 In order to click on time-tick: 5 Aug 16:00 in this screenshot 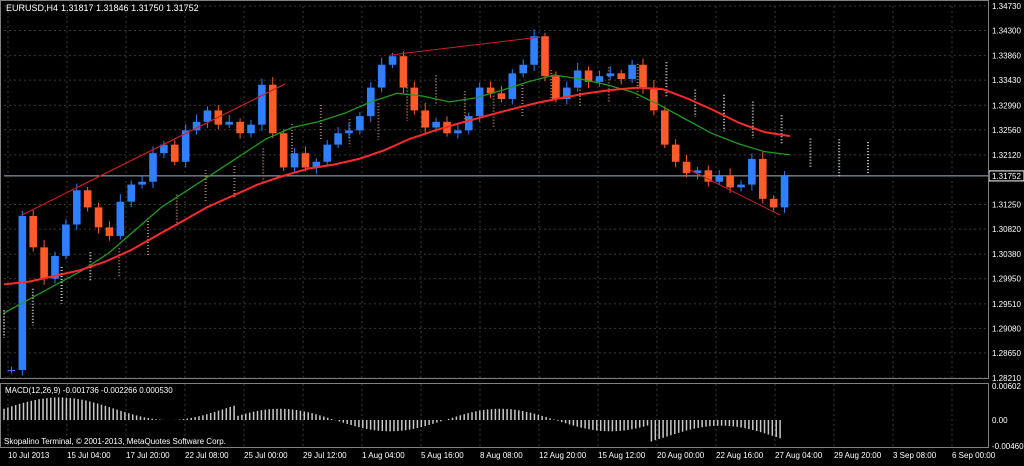, I will do `click(442, 455)`.